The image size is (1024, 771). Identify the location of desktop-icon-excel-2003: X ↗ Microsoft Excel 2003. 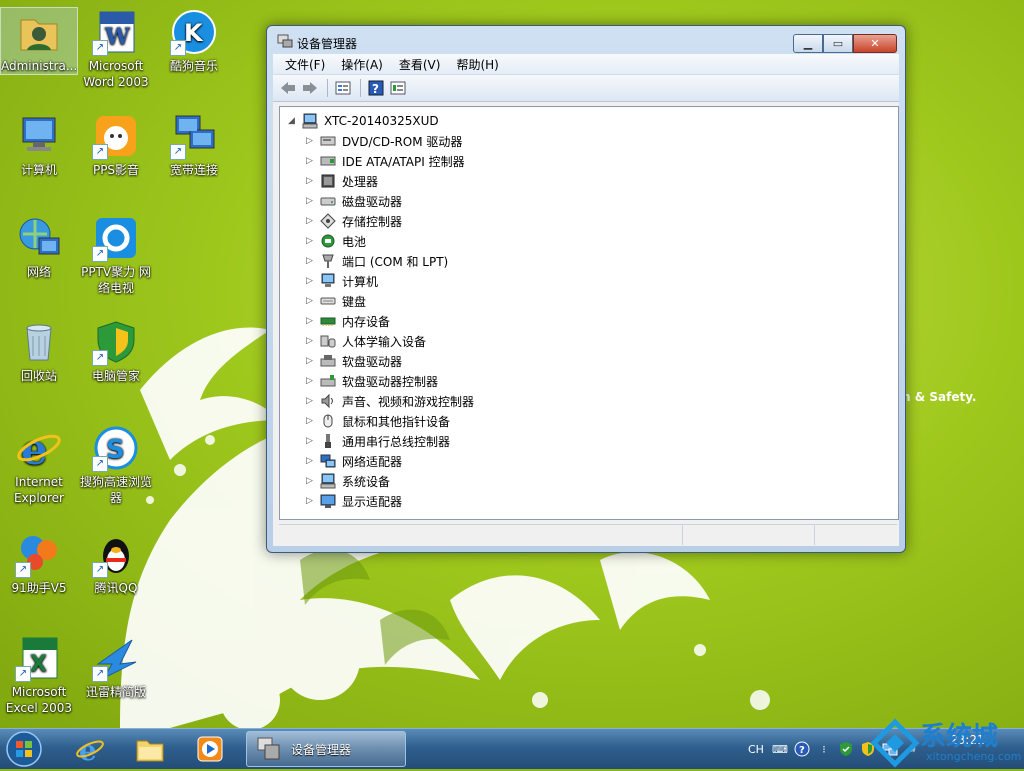
(39, 675).